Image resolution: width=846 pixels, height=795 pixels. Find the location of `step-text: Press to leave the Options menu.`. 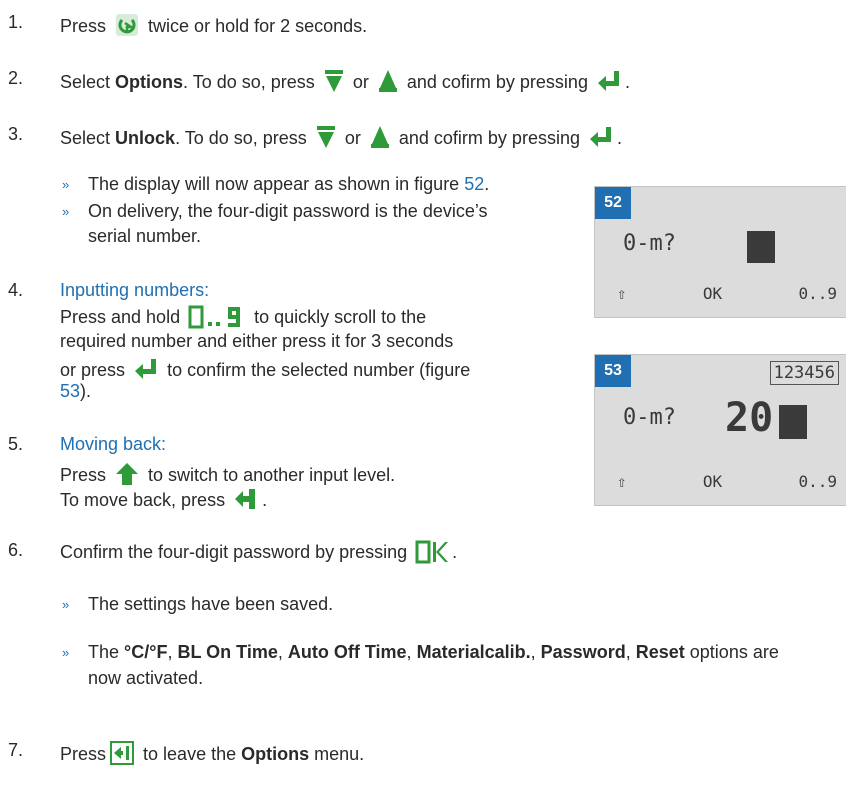

step-text: Press to leave the Options menu. is located at coordinates (212, 755).